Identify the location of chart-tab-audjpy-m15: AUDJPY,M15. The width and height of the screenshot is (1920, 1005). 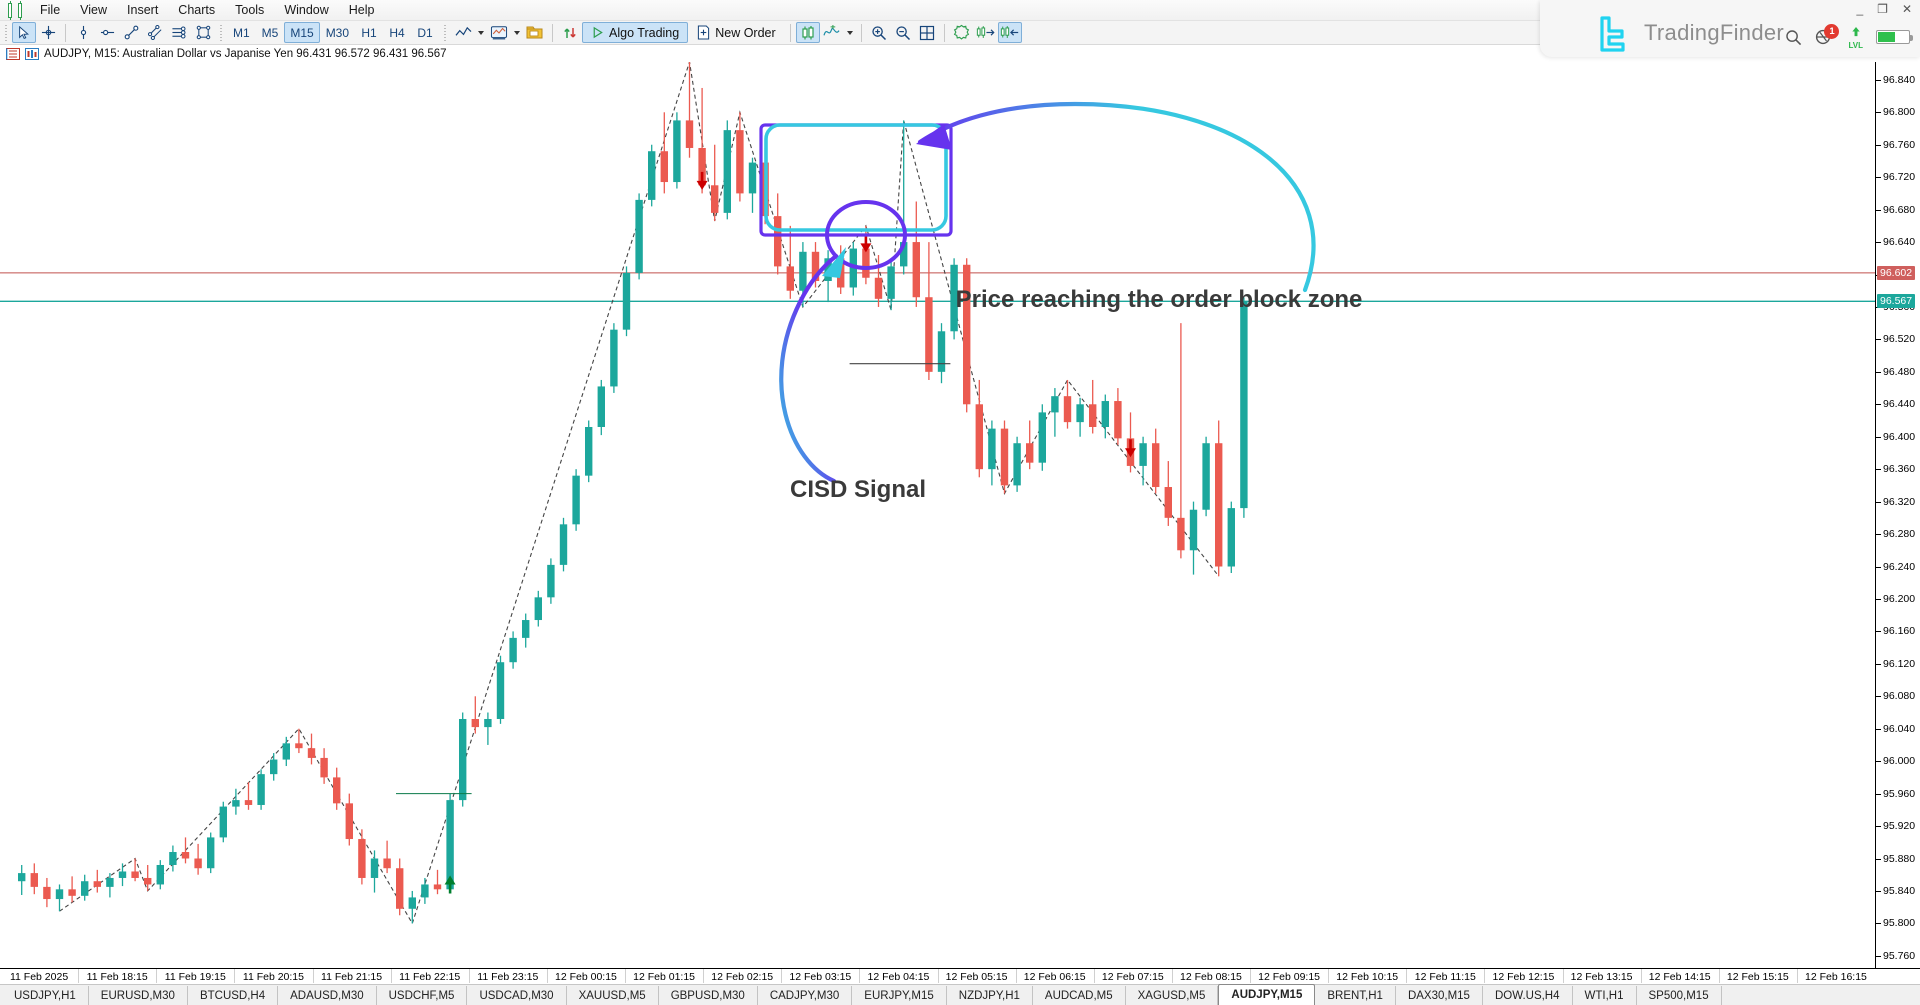
(1267, 994).